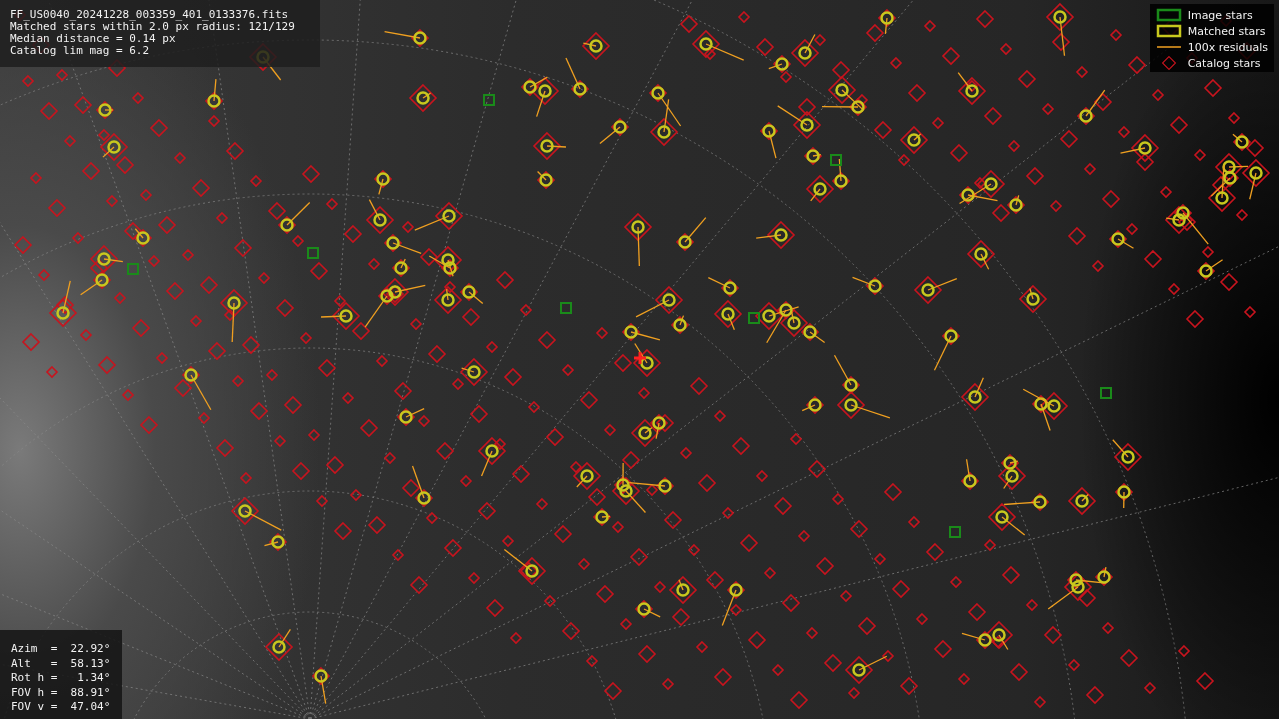  What do you see at coordinates (61, 678) in the screenshot?
I see `pointing-text: Rot h = 1.34°` at bounding box center [61, 678].